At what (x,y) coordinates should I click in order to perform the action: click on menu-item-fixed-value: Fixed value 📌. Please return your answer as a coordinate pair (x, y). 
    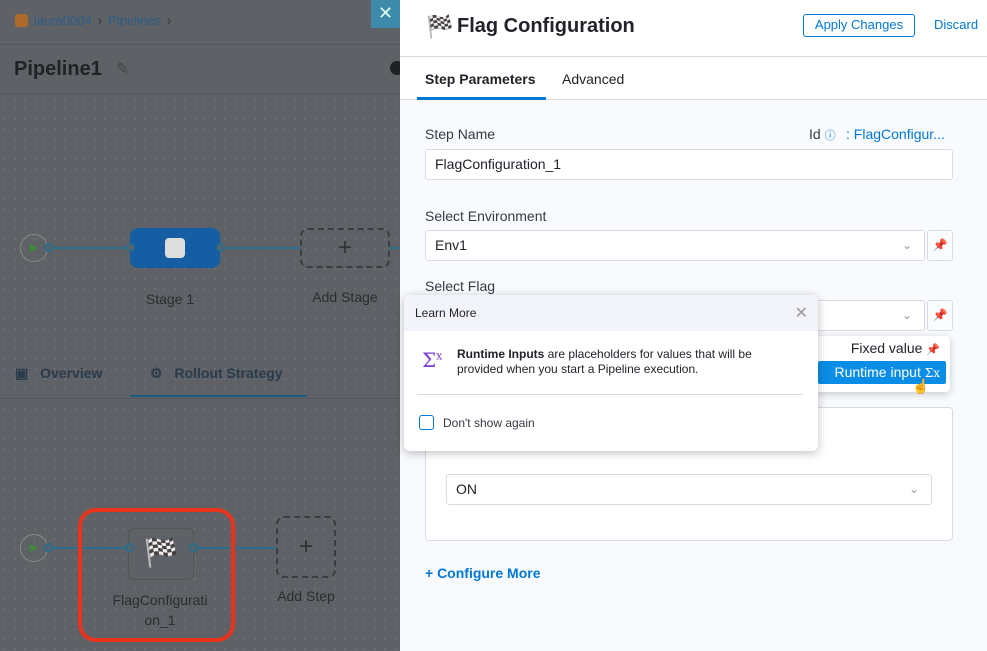
    Looking at the image, I should click on (895, 348).